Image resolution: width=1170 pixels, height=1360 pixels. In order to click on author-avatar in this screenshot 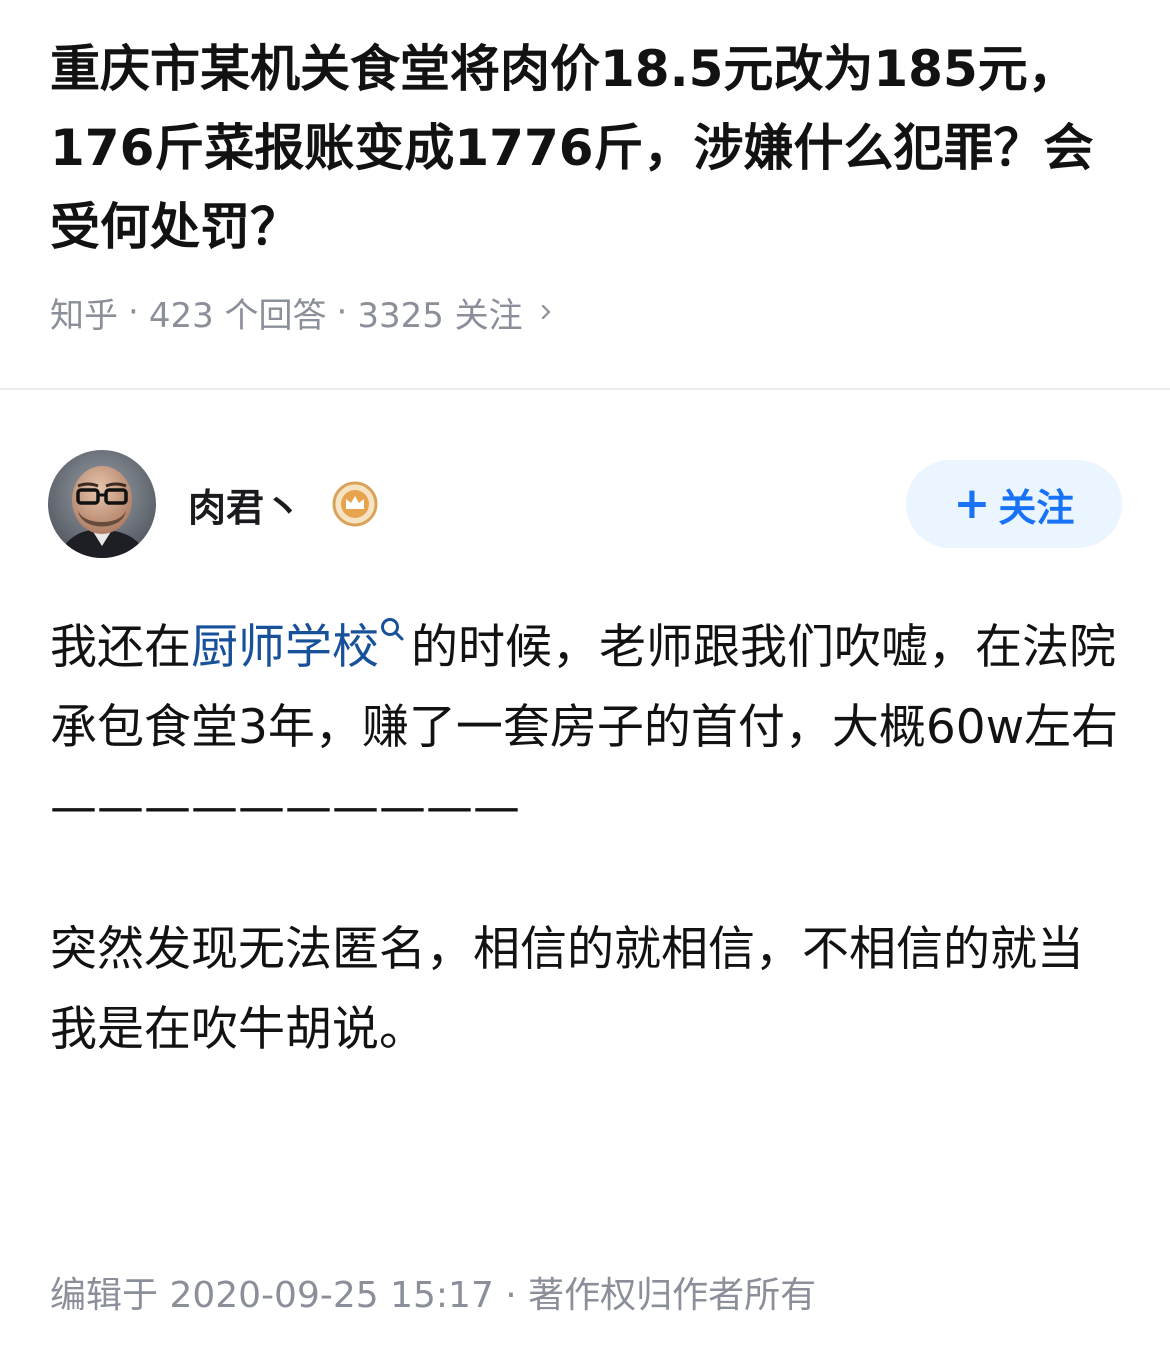, I will do `click(102, 504)`.